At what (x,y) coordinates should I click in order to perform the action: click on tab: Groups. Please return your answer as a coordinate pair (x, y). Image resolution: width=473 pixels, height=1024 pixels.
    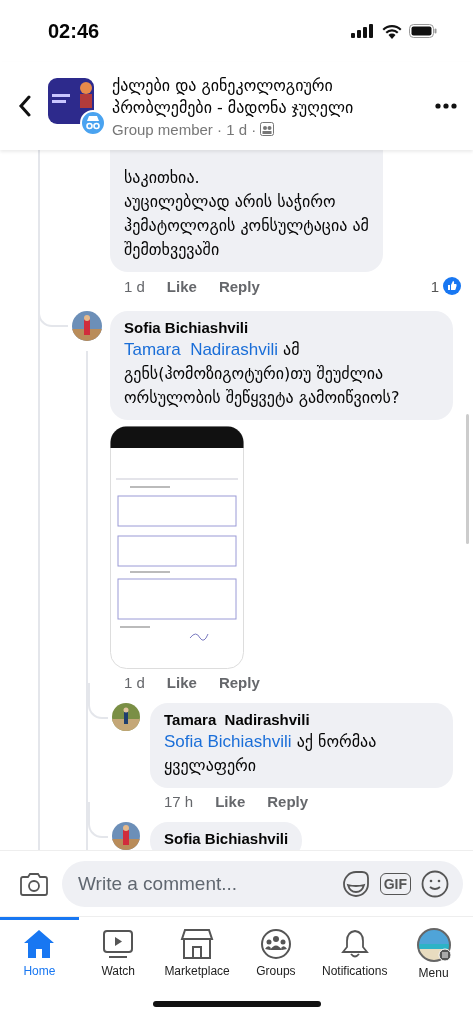
    Looking at the image, I should click on (276, 950).